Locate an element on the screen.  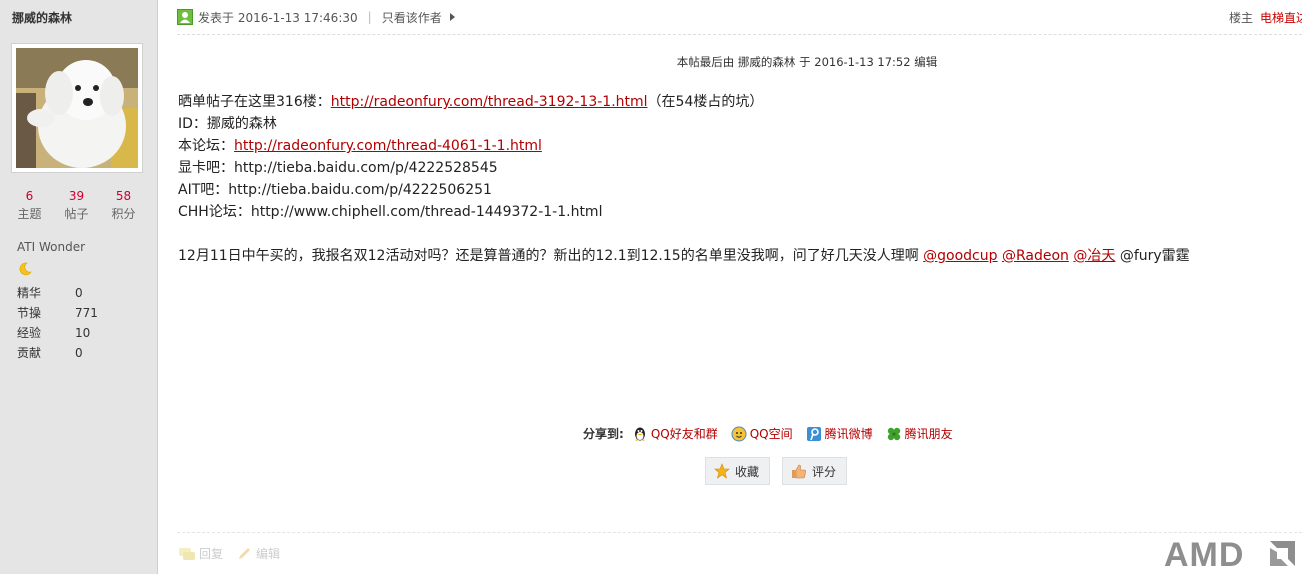
attr-key: 贡献 is located at coordinates (29, 353).